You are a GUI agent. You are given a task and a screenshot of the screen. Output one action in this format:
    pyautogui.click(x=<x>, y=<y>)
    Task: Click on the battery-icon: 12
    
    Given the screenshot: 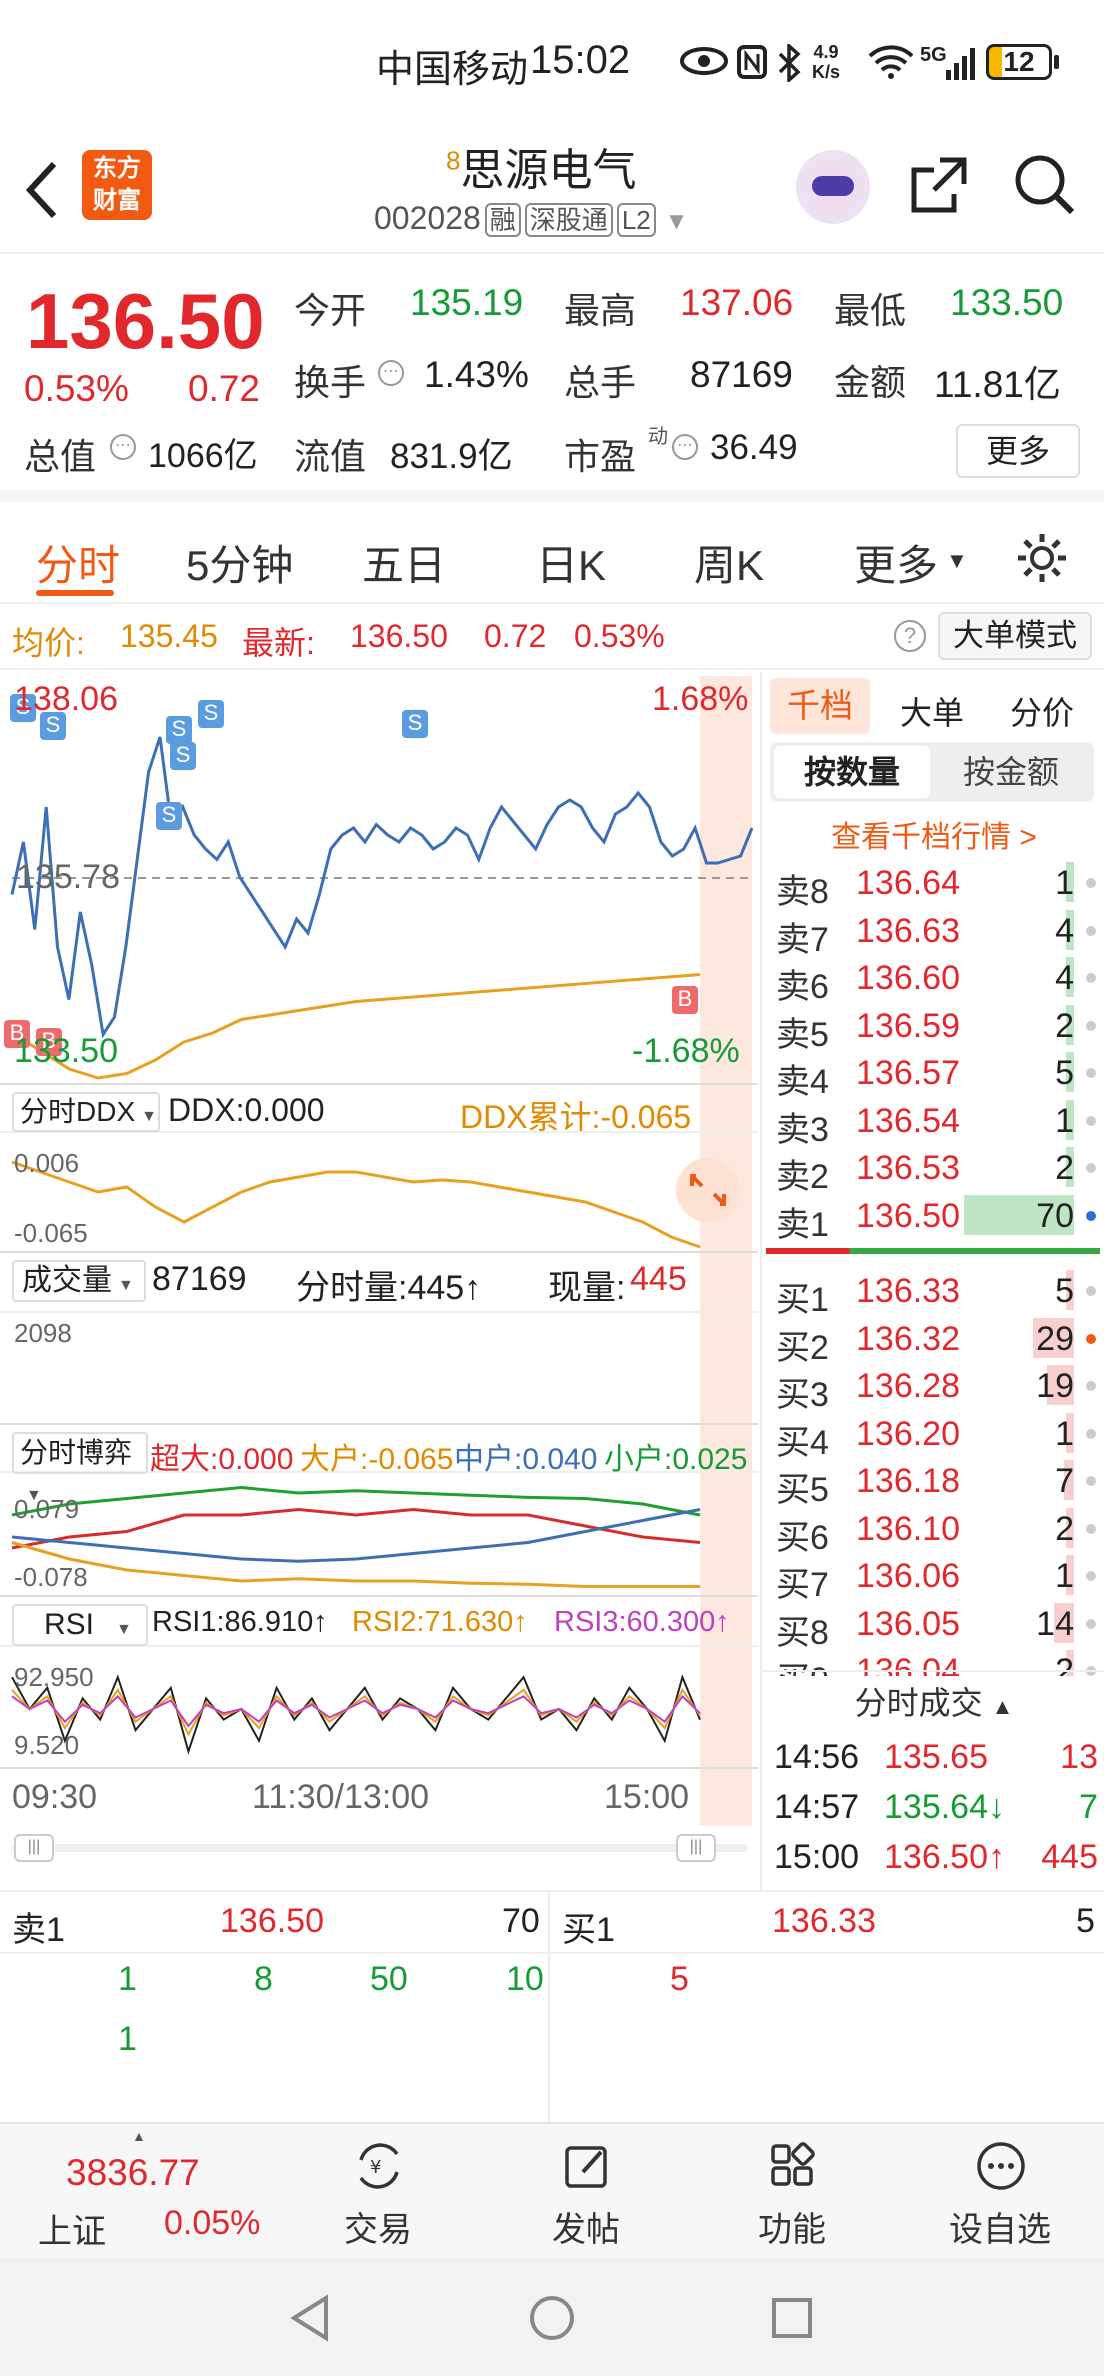 What is the action you would take?
    pyautogui.click(x=1019, y=62)
    